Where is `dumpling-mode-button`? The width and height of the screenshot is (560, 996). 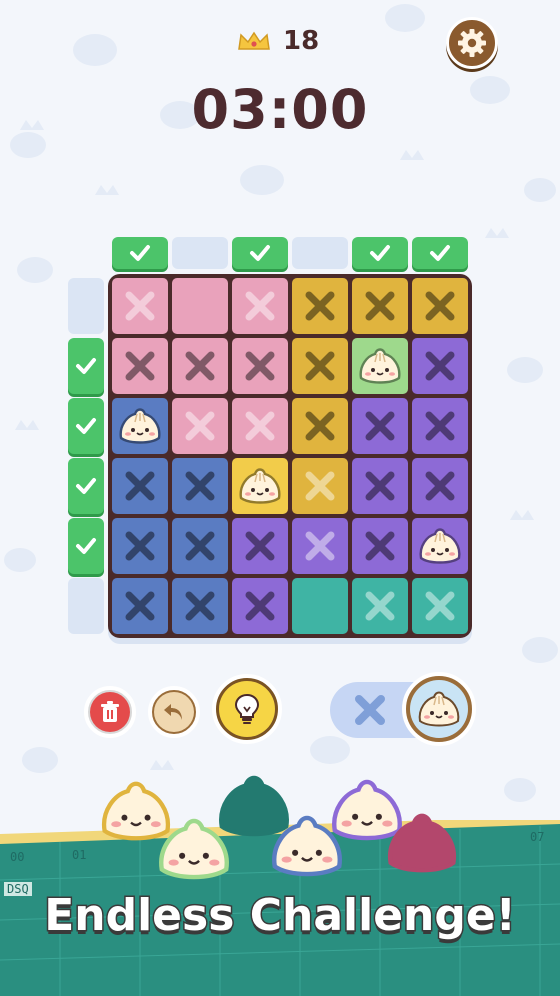 dumpling-mode-button is located at coordinates (439, 709).